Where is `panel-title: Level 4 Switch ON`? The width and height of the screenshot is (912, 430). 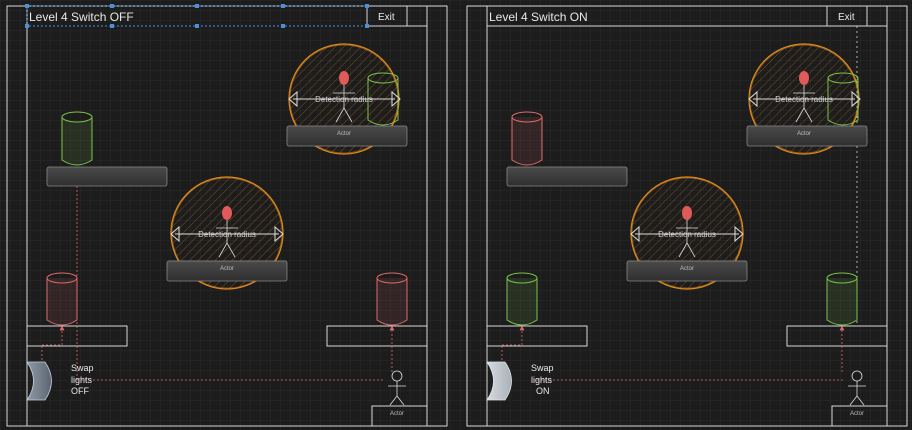
panel-title: Level 4 Switch ON is located at coordinates (538, 17).